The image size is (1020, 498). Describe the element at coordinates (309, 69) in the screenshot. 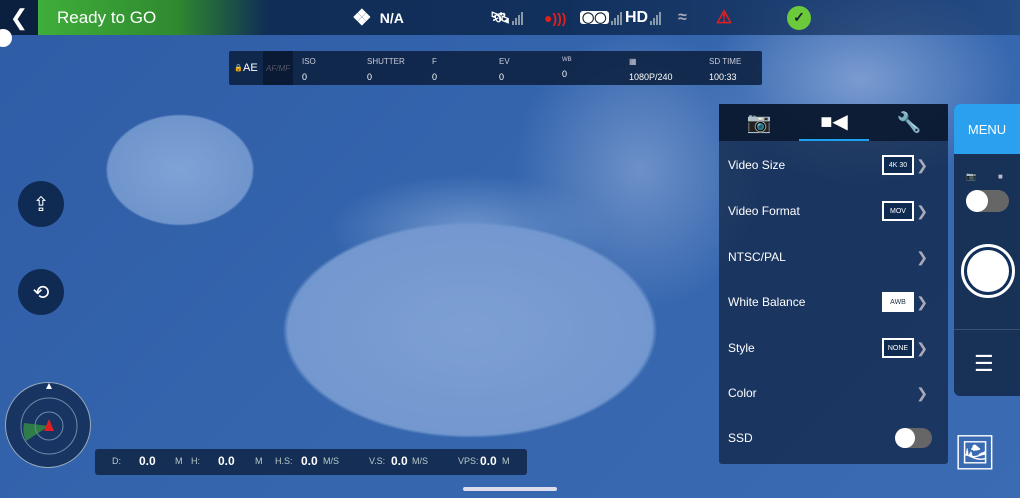

I see `iso-readout: ISO 0` at that location.